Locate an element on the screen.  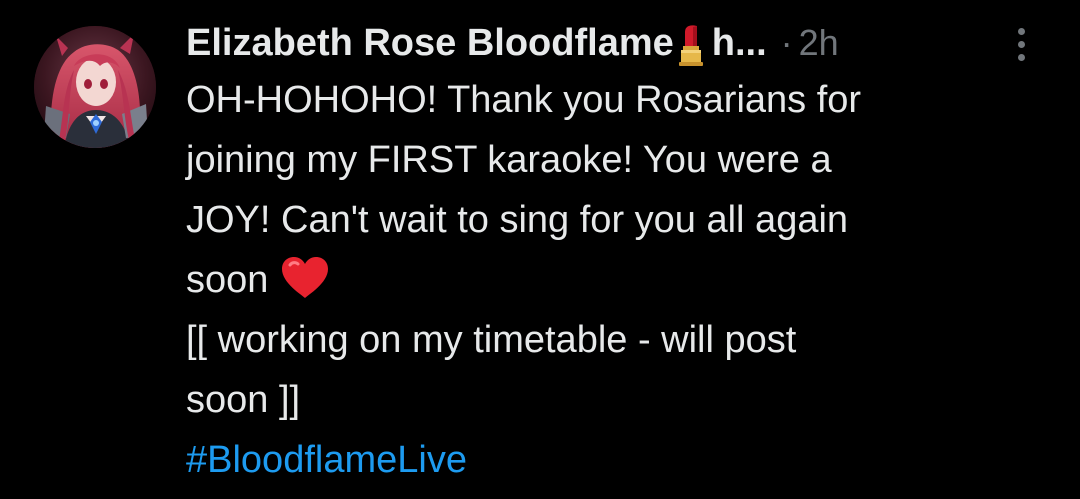
tweet-text-line: [[ working on my timetable - will post is located at coordinates (491, 340).